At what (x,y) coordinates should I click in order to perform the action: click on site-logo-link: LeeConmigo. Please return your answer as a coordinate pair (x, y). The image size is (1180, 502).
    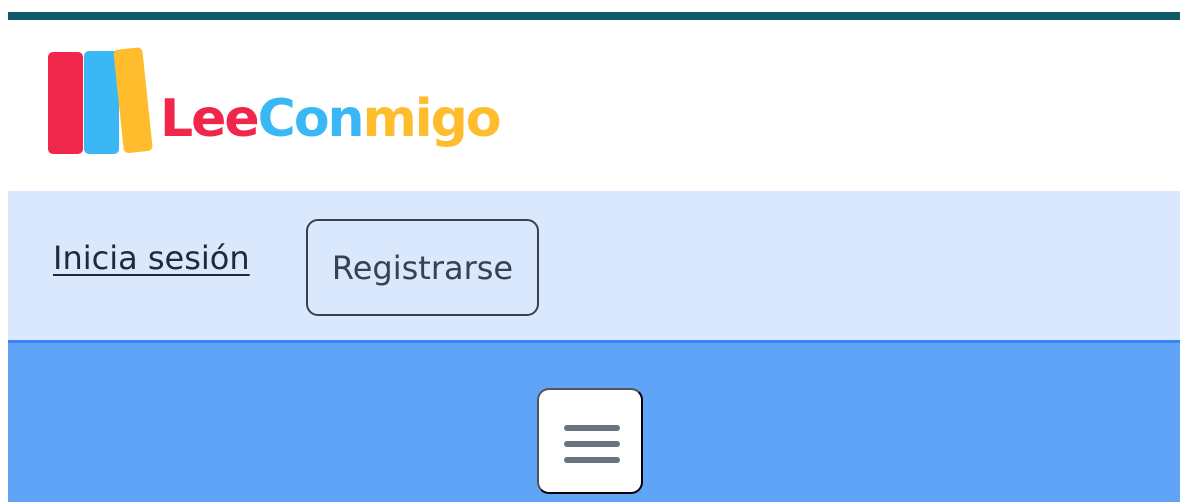
    Looking at the image, I should click on (288, 103).